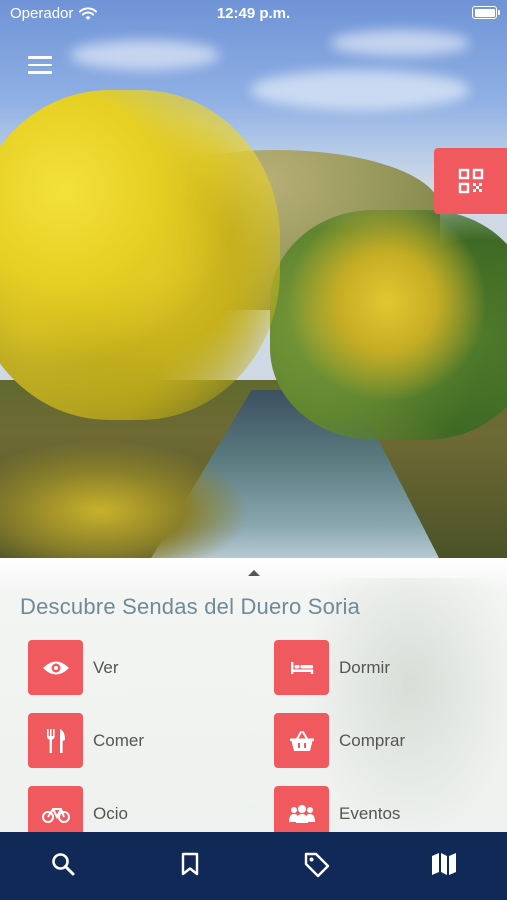 This screenshot has height=900, width=507. Describe the element at coordinates (119, 740) in the screenshot. I see `category-label: Comer` at that location.